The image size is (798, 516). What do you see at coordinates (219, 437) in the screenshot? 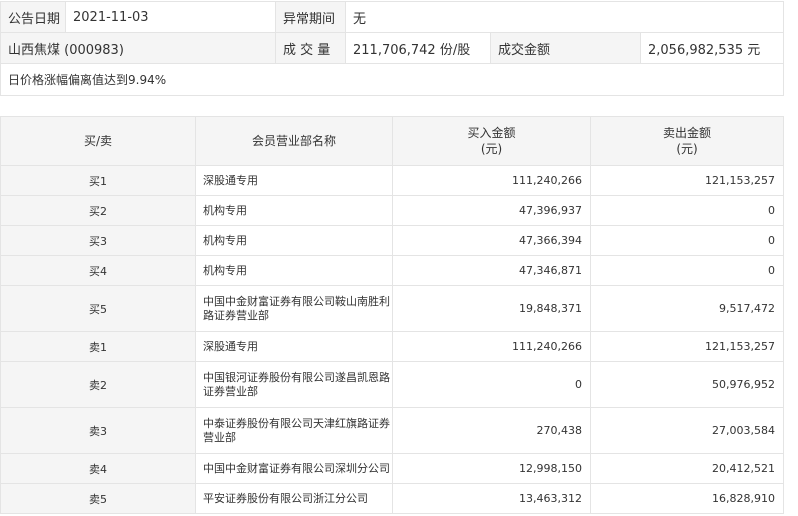
I see `row-dept-line2: 营业部` at bounding box center [219, 437].